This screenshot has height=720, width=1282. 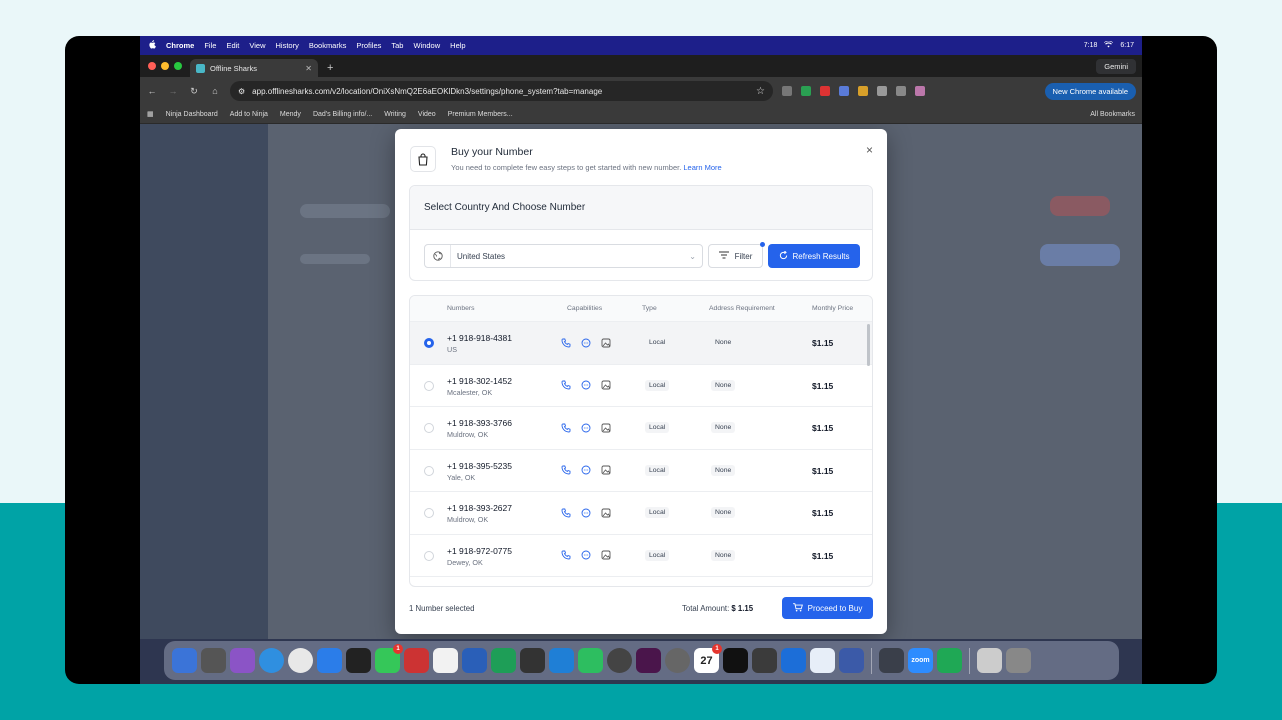 I want to click on capcut-icon, so click(x=735, y=660).